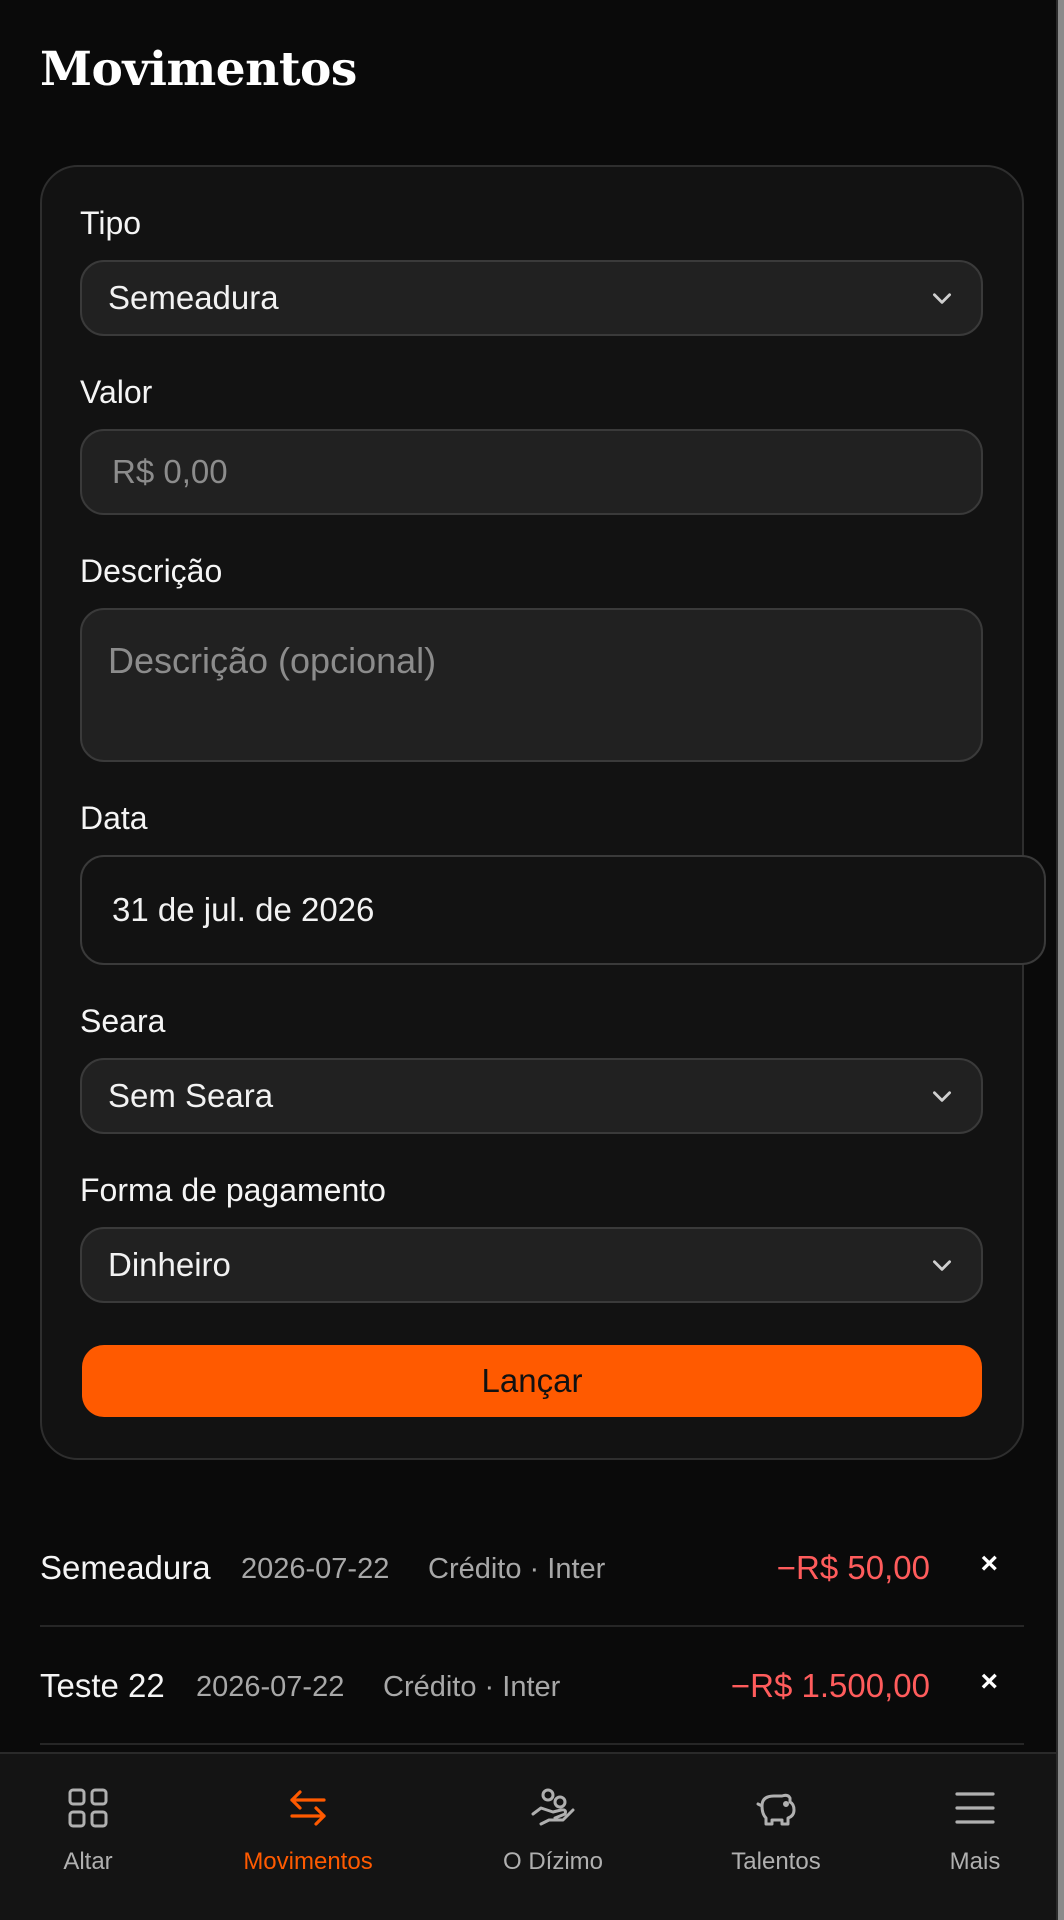  Describe the element at coordinates (88, 1808) in the screenshot. I see `grid-icon` at that location.